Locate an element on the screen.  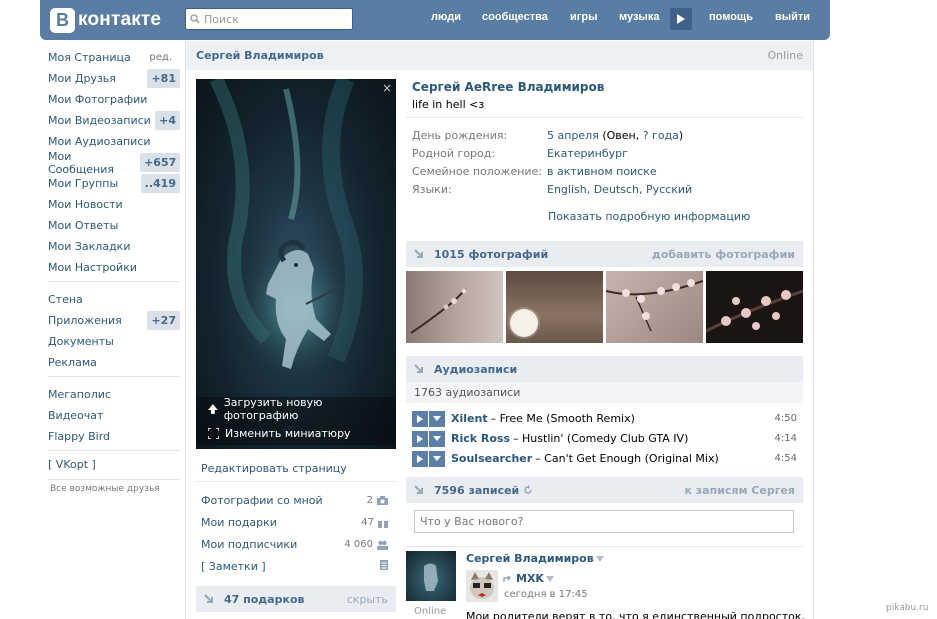
sidebar-item-photos: Мои Фотографии is located at coordinates (114, 99).